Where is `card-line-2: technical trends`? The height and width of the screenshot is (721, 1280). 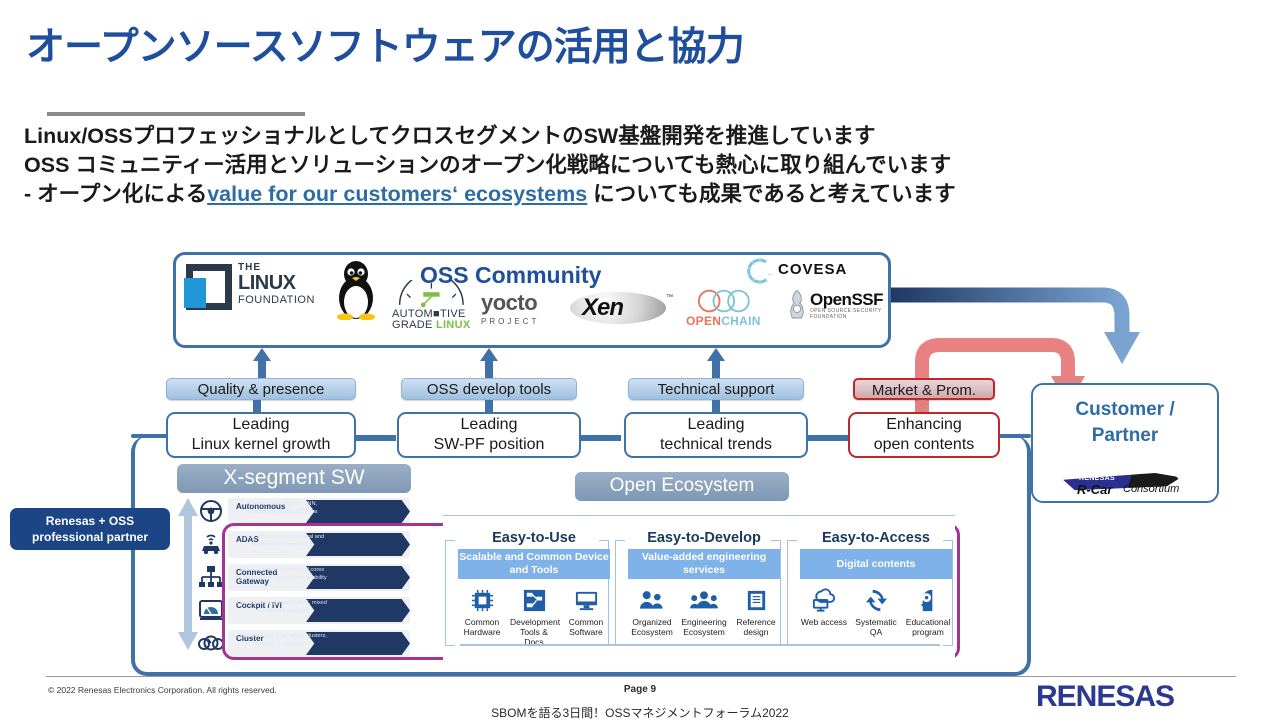 card-line-2: technical trends is located at coordinates (716, 444).